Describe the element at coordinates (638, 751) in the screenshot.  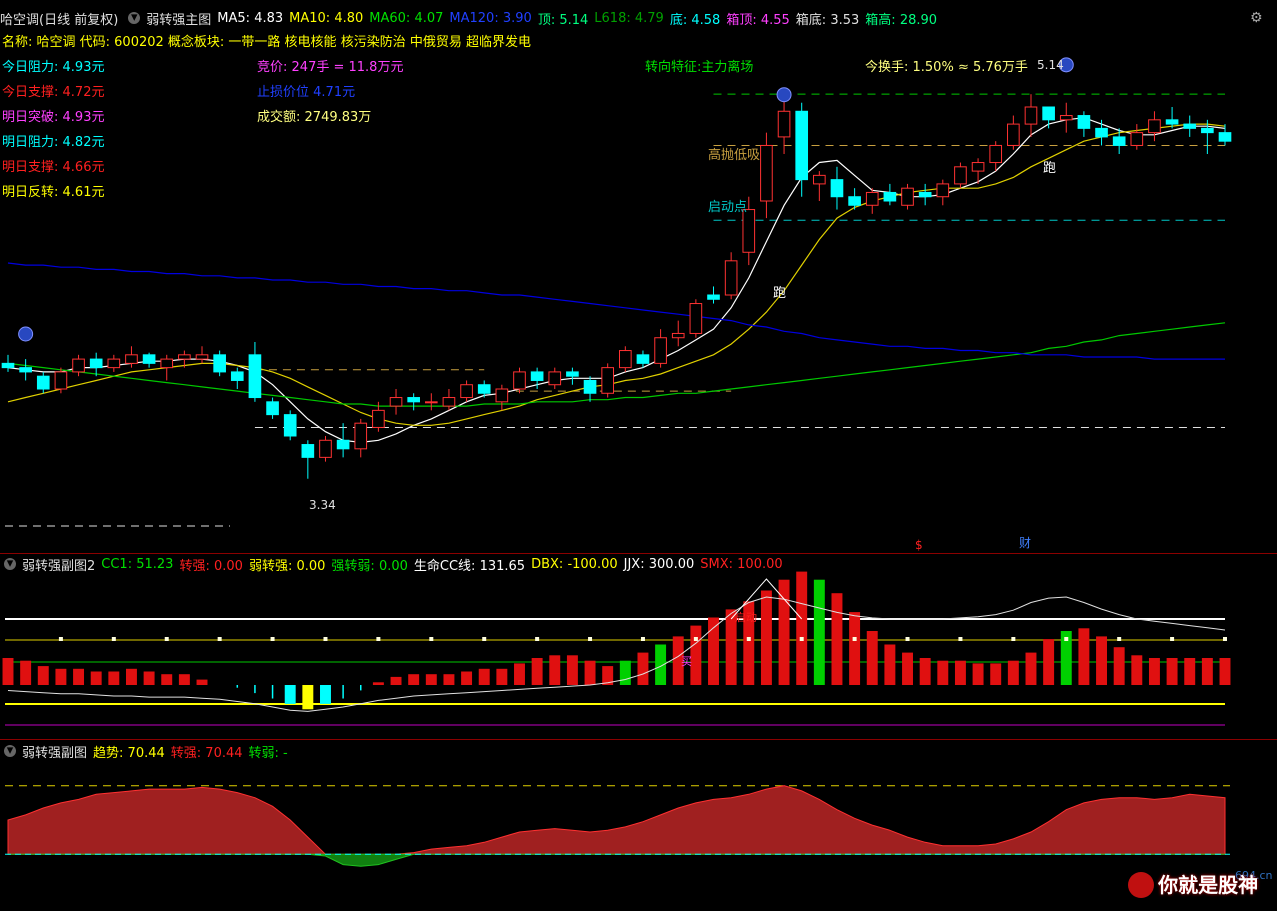
I see `sub2-header: ▾ 弱转强副图 趋势: 70.44 转强: 70.44 转弱: -` at that location.